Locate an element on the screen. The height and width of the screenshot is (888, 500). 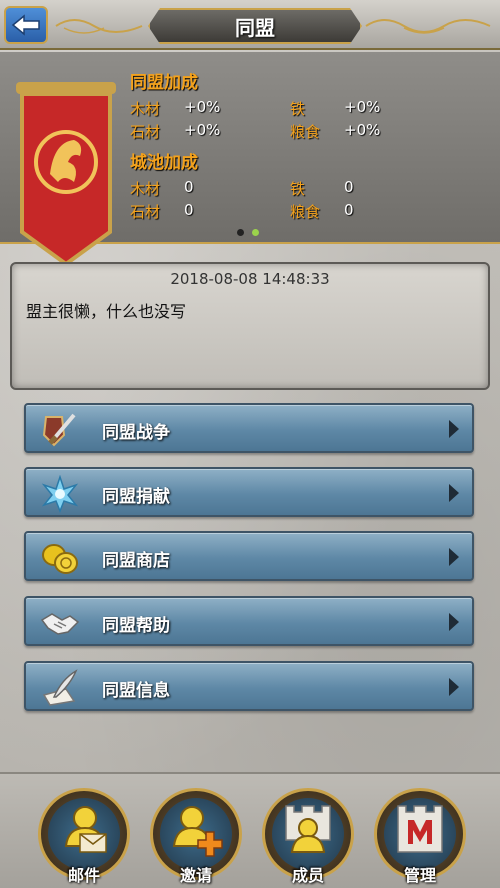
page-title: 同盟 is located at coordinates (255, 27).